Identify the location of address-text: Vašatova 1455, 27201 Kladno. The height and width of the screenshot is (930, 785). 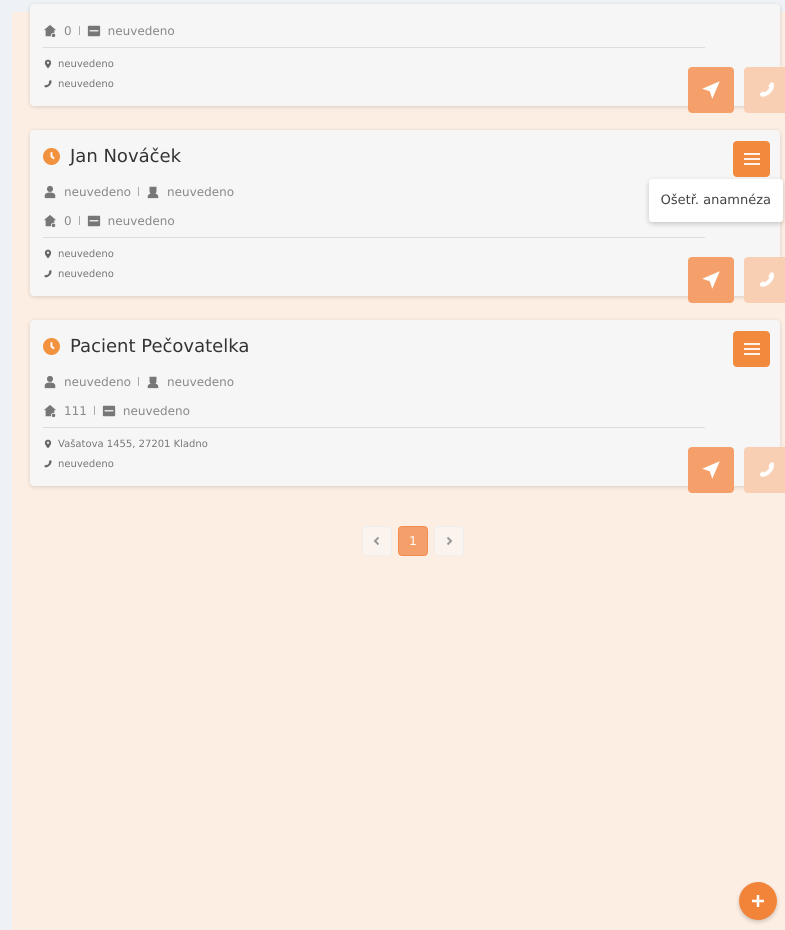
(133, 444).